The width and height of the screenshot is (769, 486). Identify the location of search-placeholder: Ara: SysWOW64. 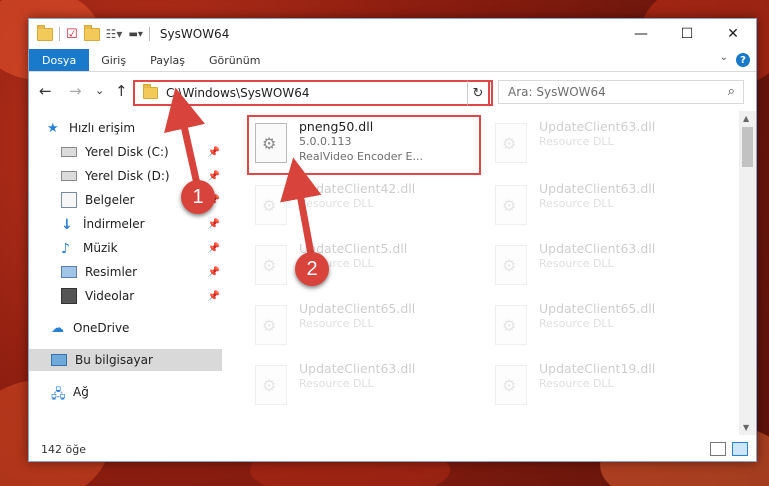
(557, 92).